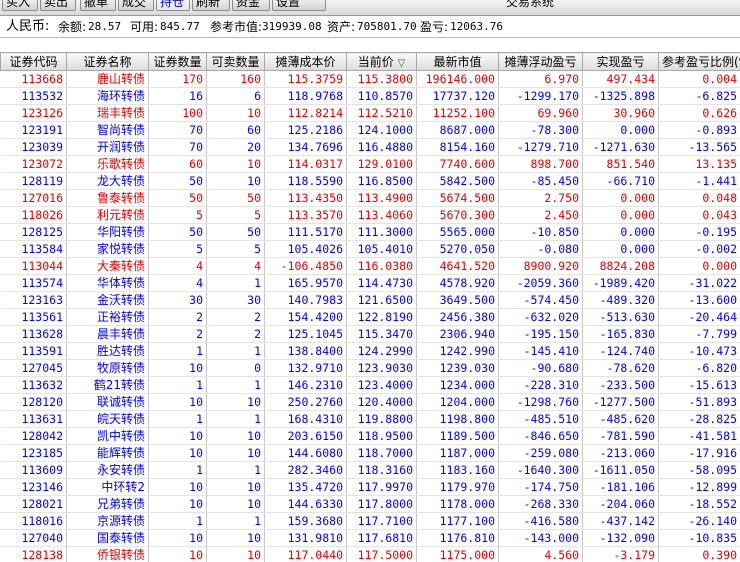  I want to click on cell-pnl-ratio: 0.390, so click(699, 554).